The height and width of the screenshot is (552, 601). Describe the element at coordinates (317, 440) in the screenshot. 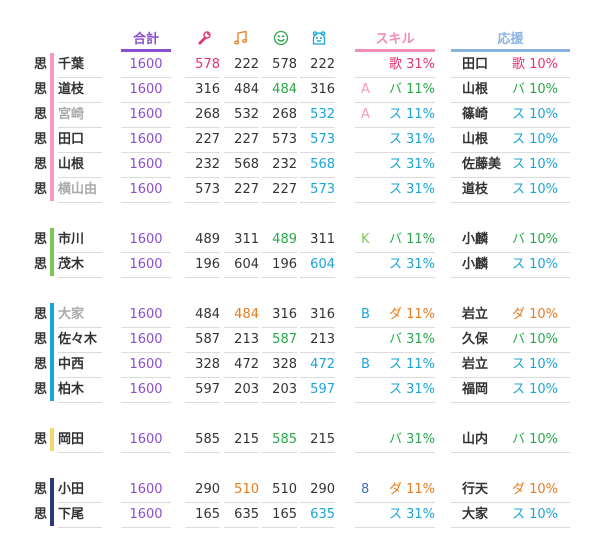

I see `mental-value: 215` at that location.